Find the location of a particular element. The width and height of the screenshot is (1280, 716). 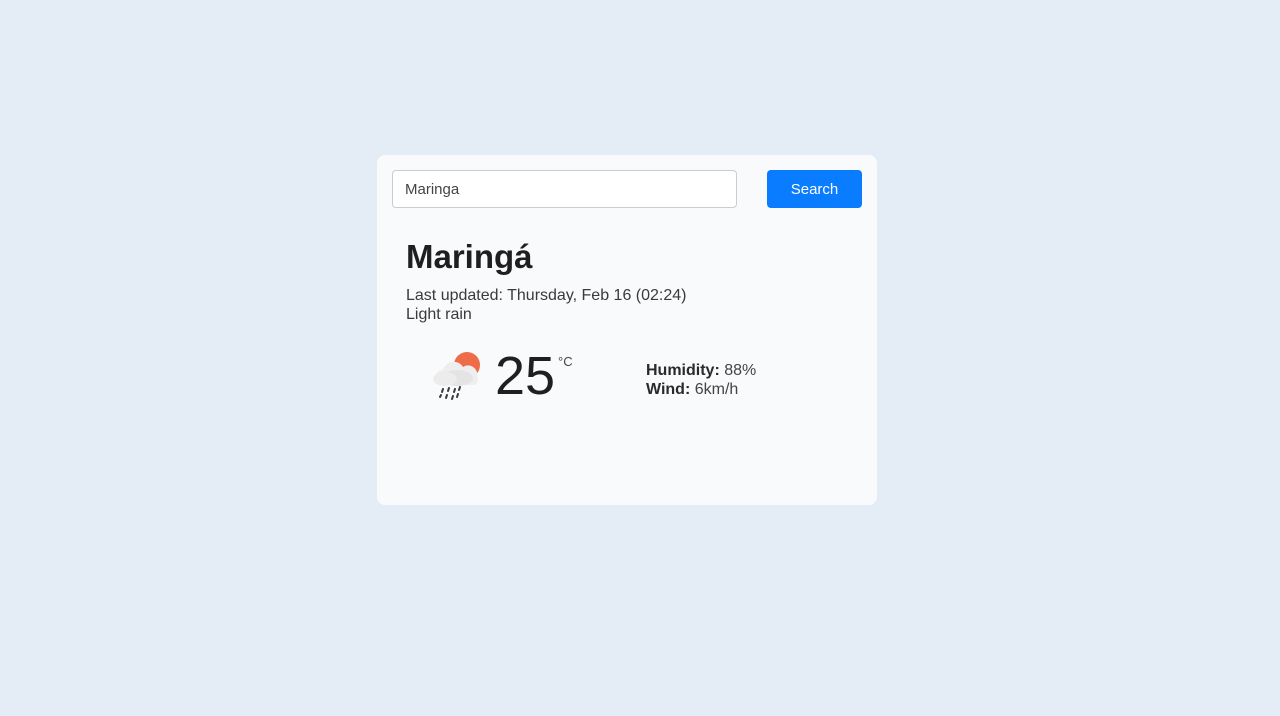

wind-value: 6km/h is located at coordinates (716, 389).